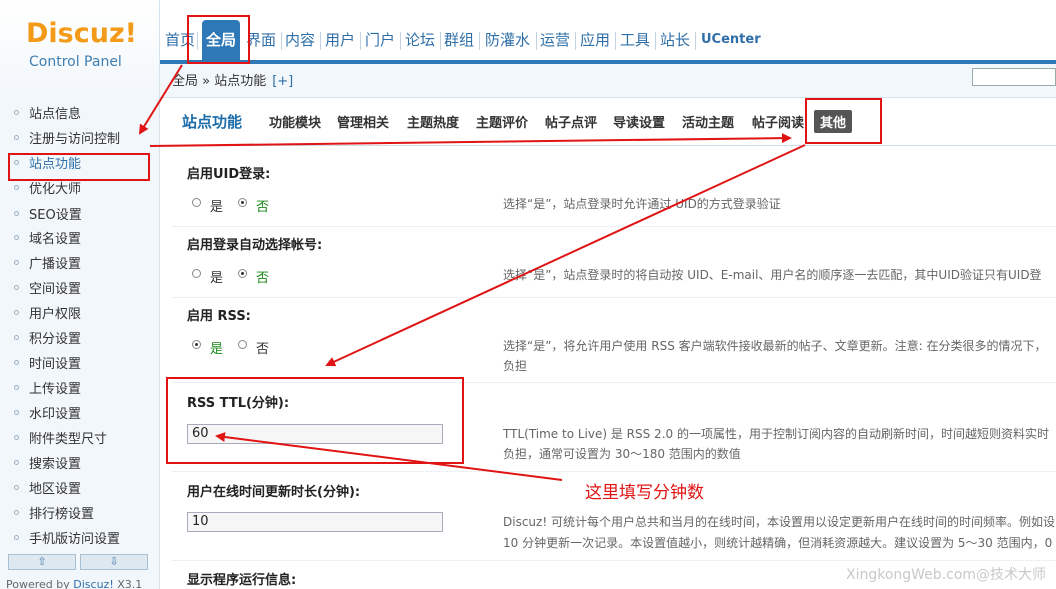  What do you see at coordinates (55, 389) in the screenshot?
I see `sidebar-item-label: 上传设置` at bounding box center [55, 389].